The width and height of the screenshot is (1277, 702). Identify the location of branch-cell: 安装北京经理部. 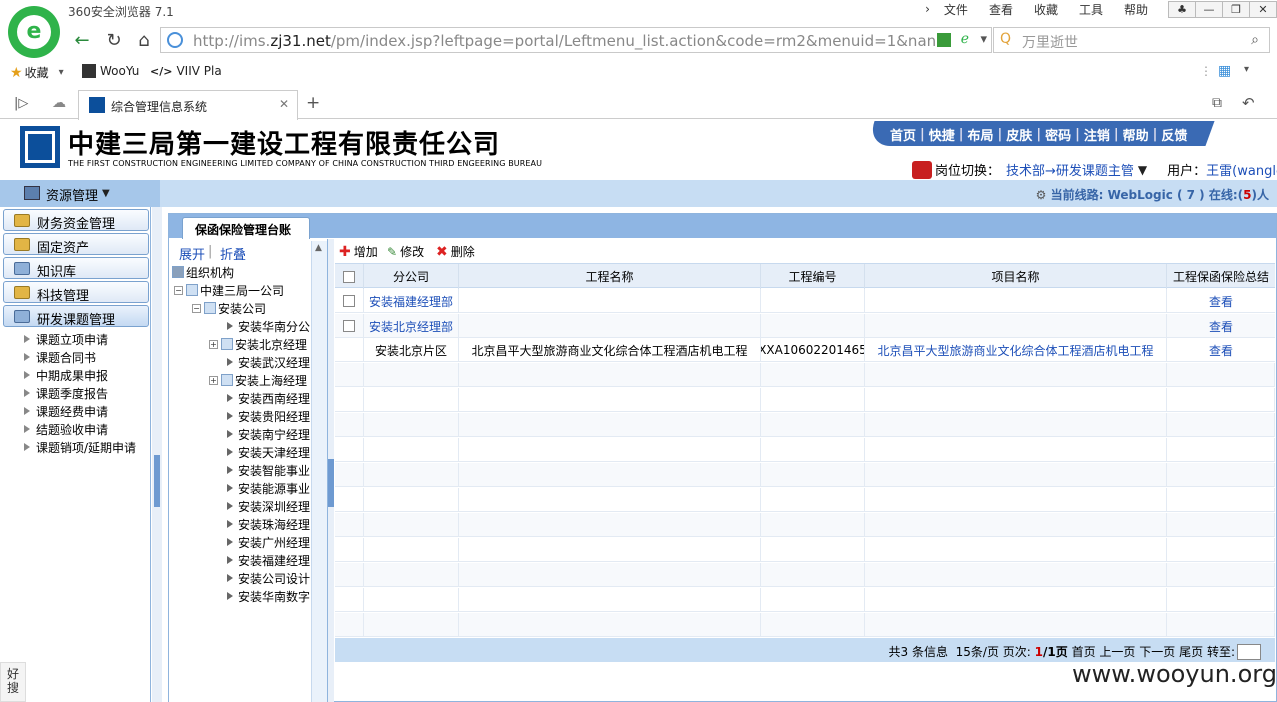
(411, 326).